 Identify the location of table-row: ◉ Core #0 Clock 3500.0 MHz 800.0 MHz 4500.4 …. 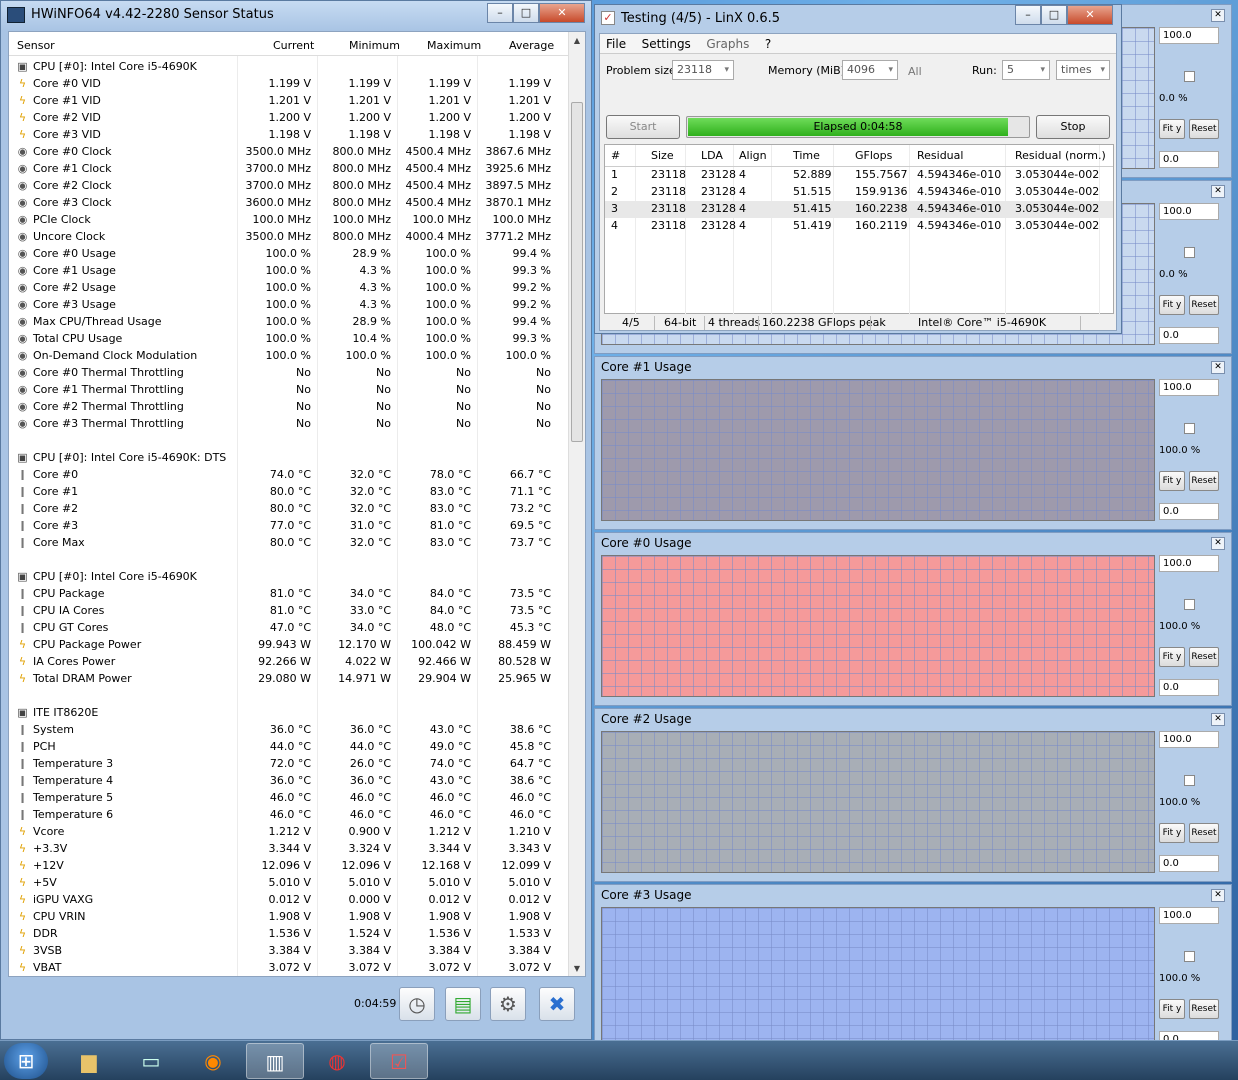
(289, 151).